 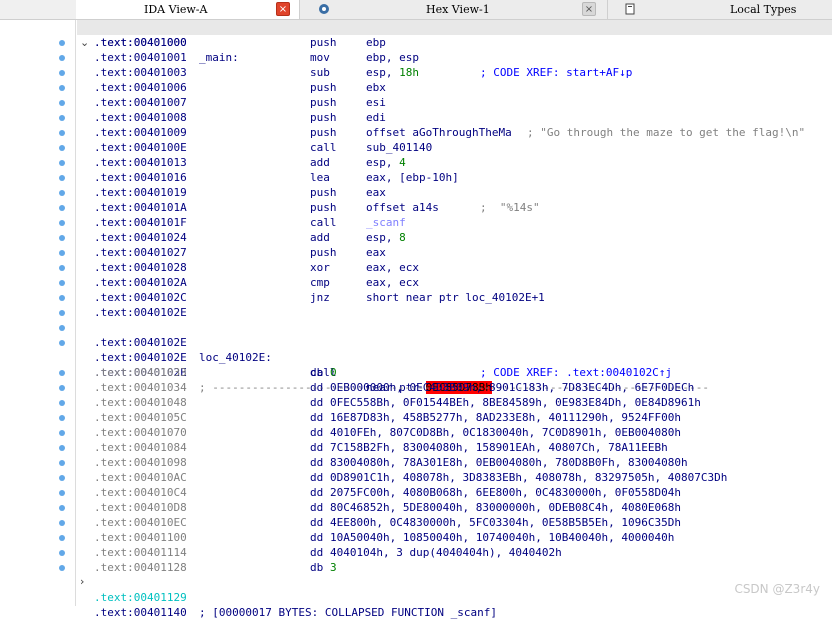 I want to click on address: .text:0040100E, so click(x=140, y=147).